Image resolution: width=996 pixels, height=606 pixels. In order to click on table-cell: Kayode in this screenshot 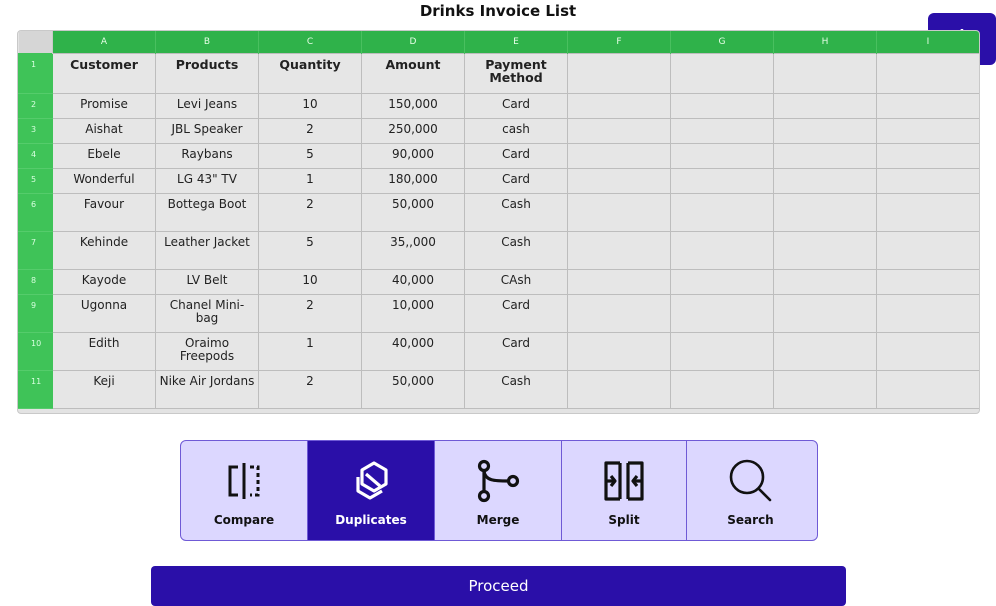, I will do `click(104, 282)`.